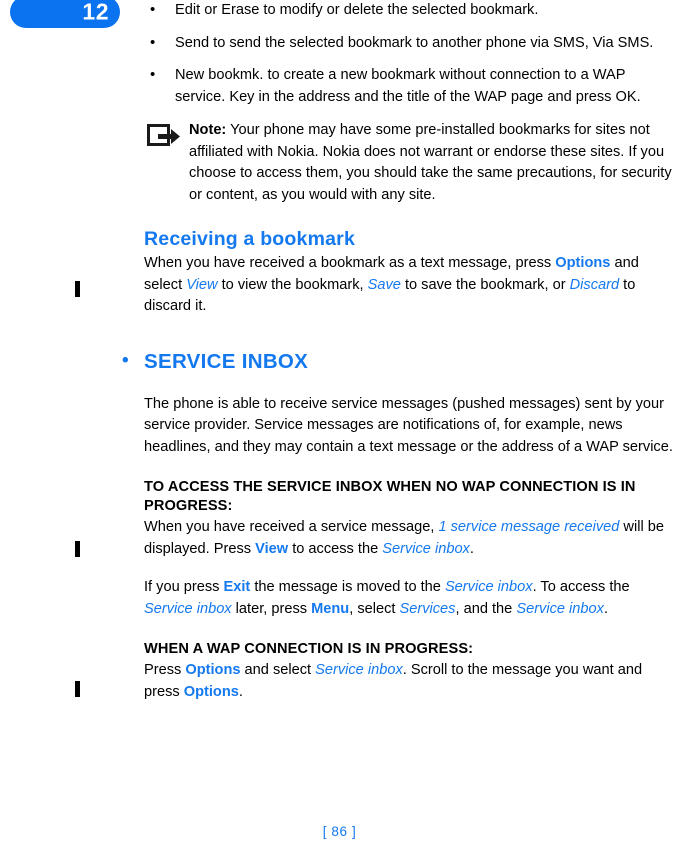 This screenshot has height=847, width=679. What do you see at coordinates (95, 12) in the screenshot?
I see `chapter-number: 12` at bounding box center [95, 12].